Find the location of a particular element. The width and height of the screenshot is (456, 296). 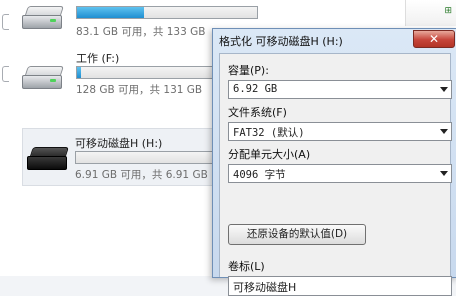

filesystem-value: FAT32 (默认) is located at coordinates (269, 133).